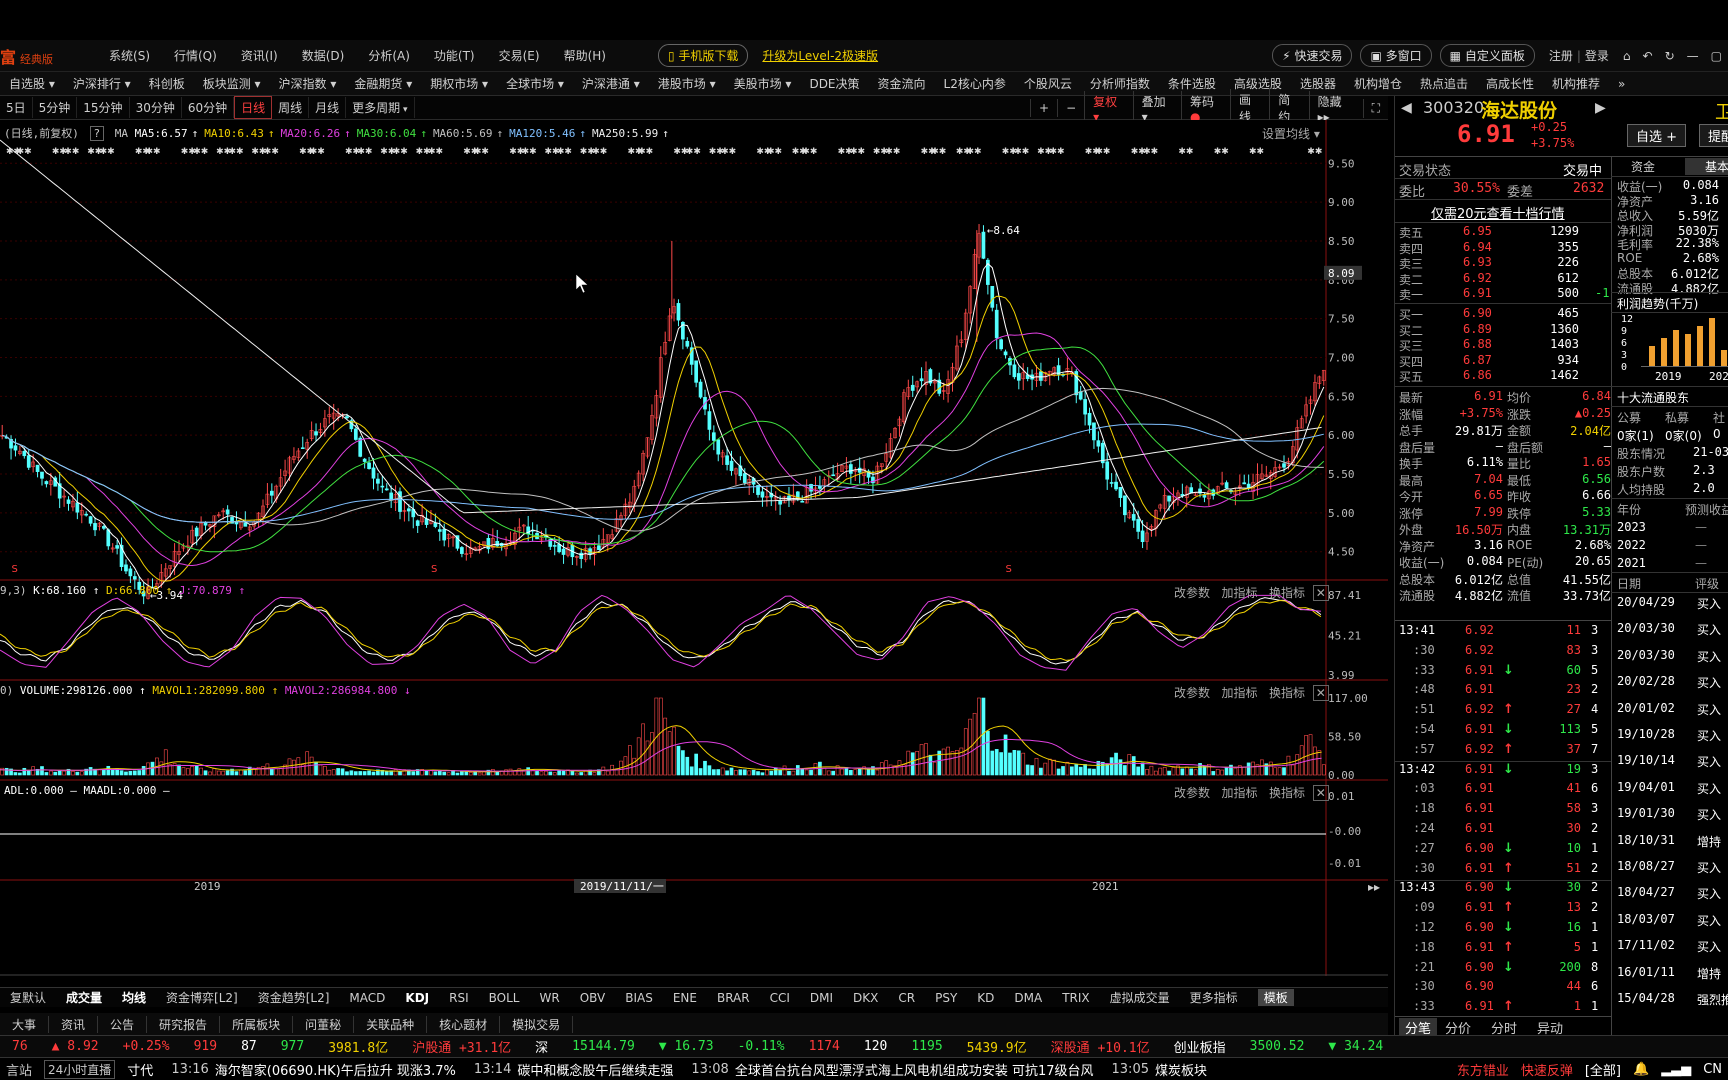  I want to click on indicator-tab: ENE, so click(685, 998).